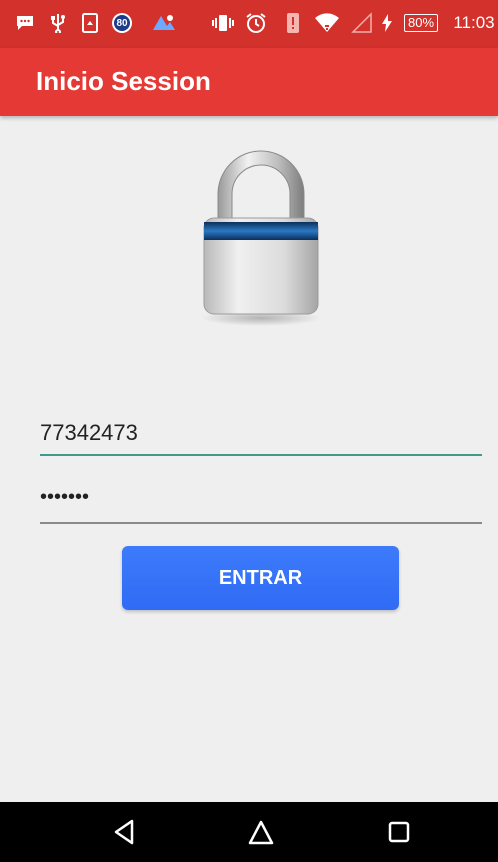 The width and height of the screenshot is (498, 862). Describe the element at coordinates (474, 22) in the screenshot. I see `time-label: 11:03` at that location.